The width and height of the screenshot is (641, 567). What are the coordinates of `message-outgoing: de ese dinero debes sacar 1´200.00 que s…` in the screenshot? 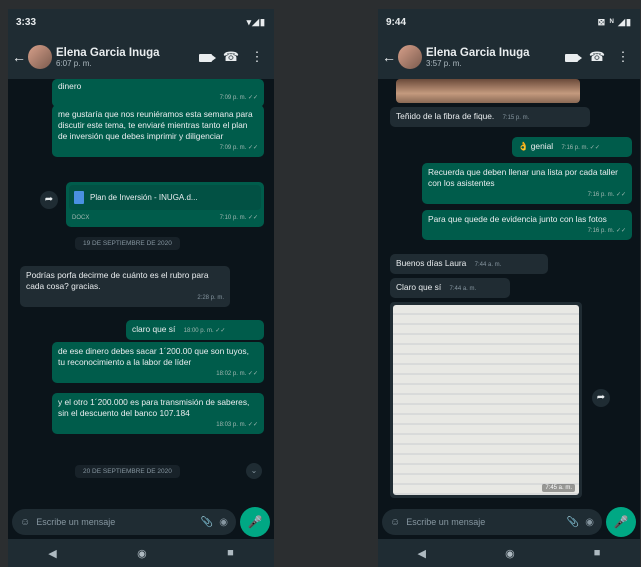 It's located at (158, 362).